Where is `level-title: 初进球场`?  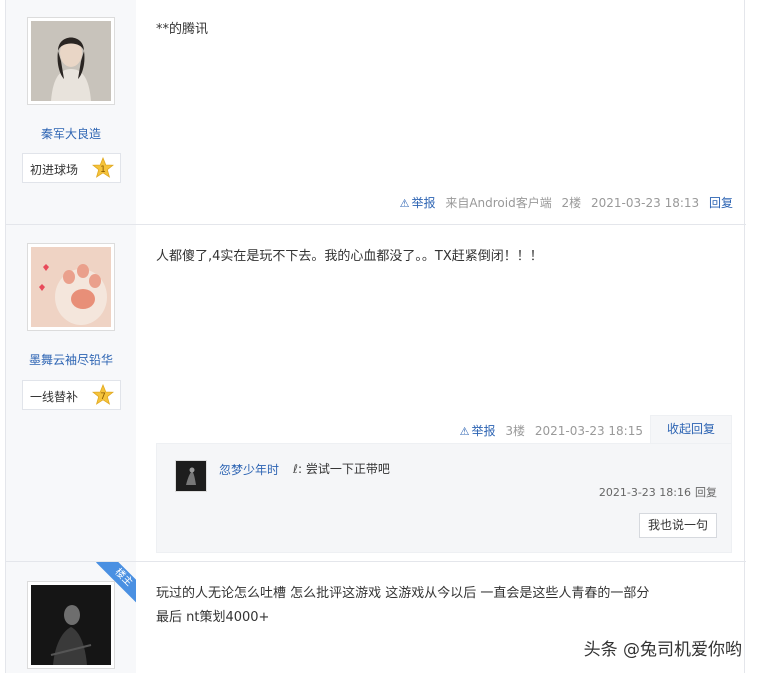 level-title: 初进球场 is located at coordinates (54, 170).